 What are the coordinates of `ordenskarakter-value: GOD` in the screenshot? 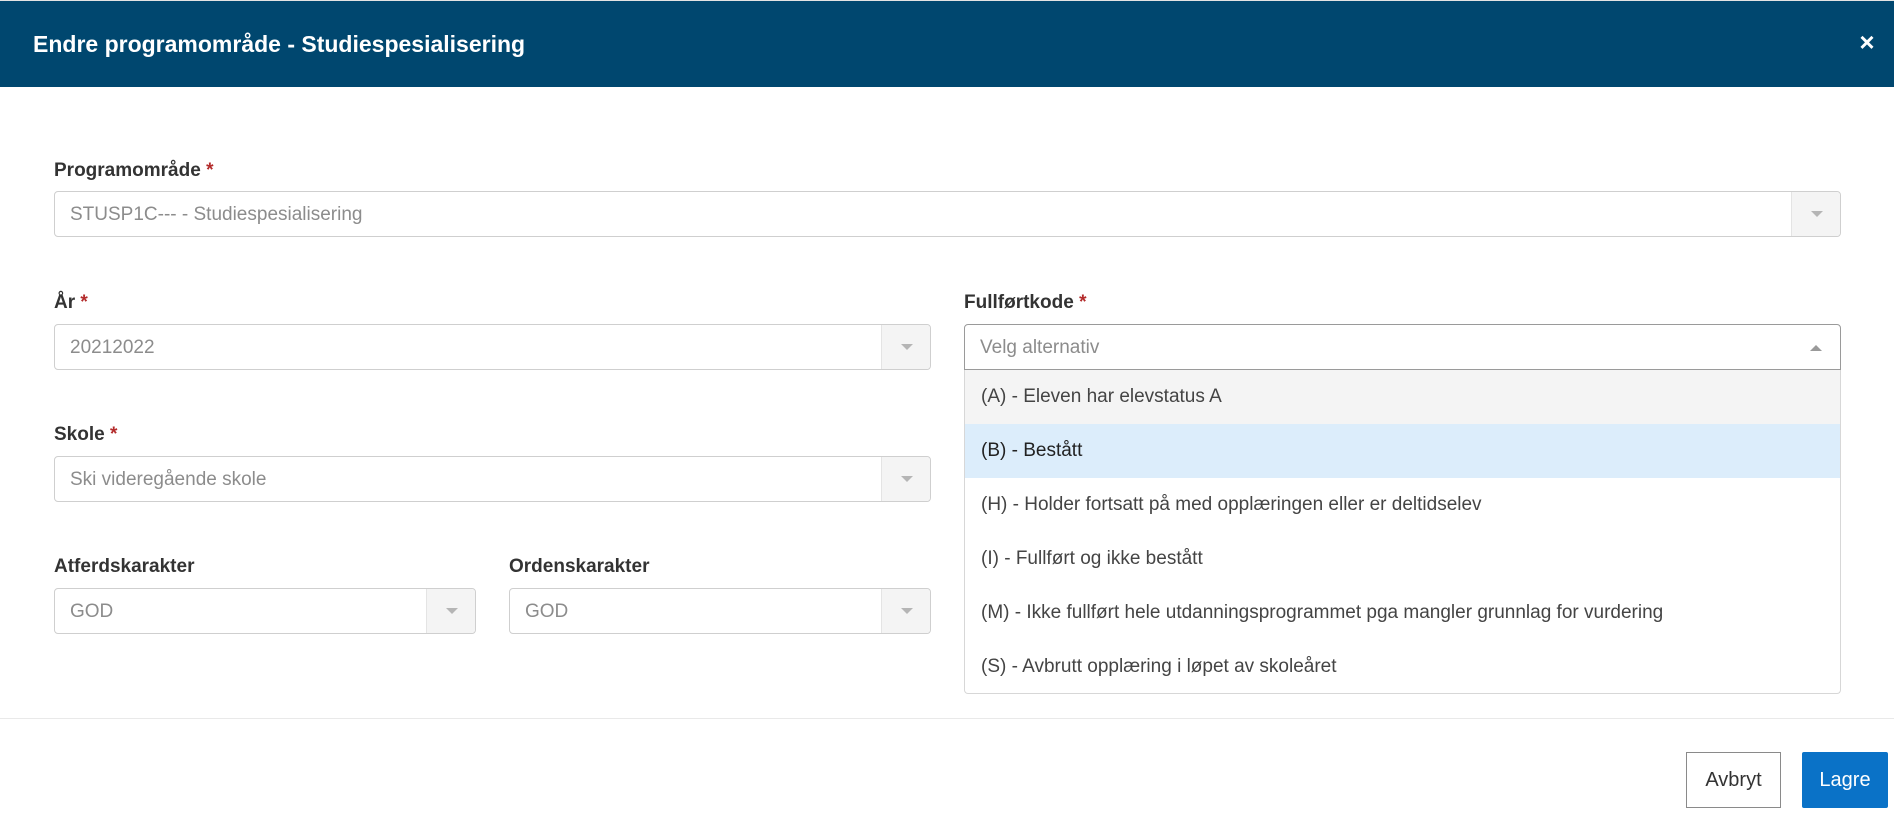 It's located at (547, 611).